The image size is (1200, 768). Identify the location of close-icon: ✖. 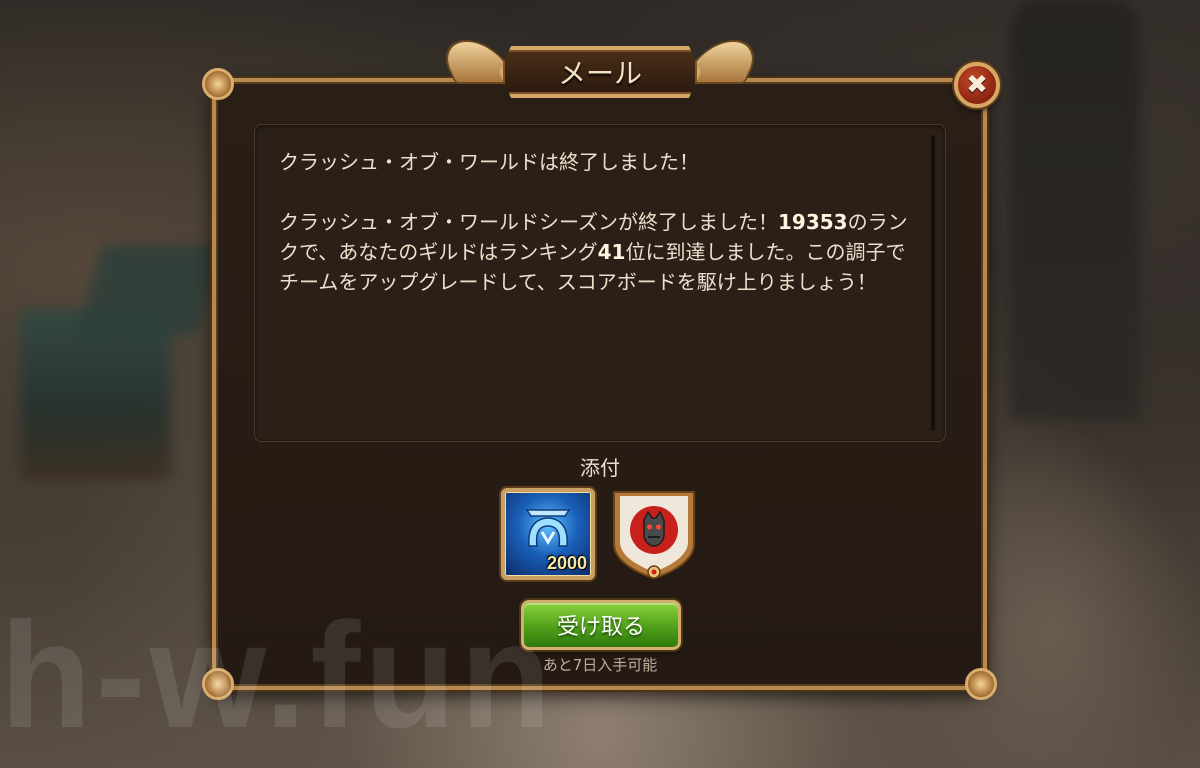
(977, 85).